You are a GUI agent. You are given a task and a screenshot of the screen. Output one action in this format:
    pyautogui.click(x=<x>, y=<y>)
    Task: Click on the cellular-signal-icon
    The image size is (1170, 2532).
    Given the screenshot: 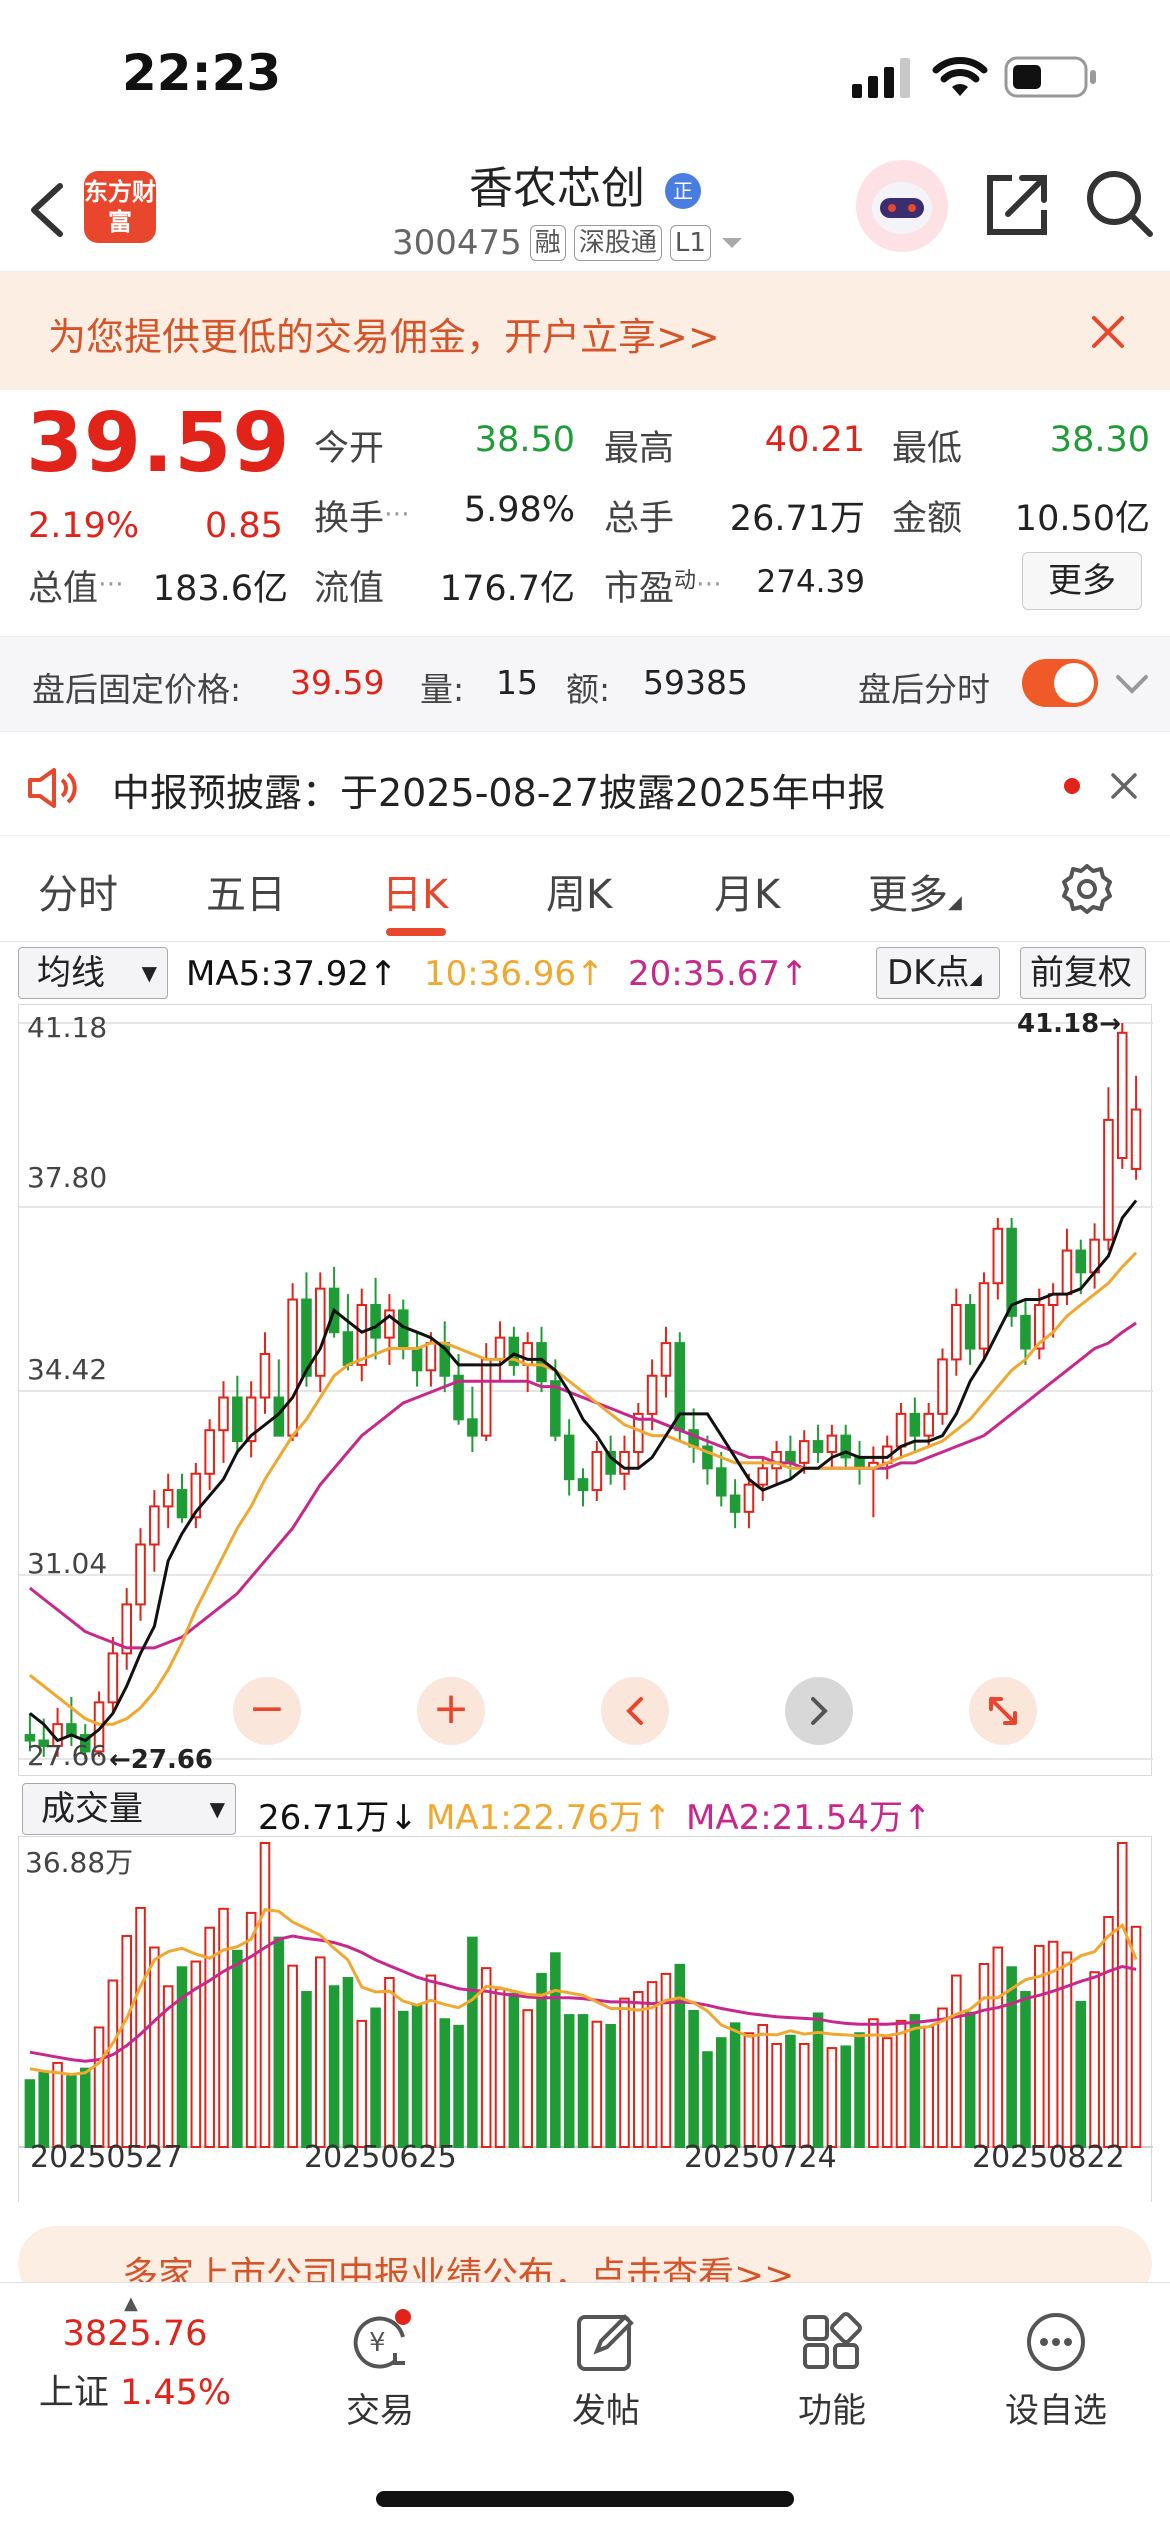 What is the action you would take?
    pyautogui.click(x=881, y=78)
    